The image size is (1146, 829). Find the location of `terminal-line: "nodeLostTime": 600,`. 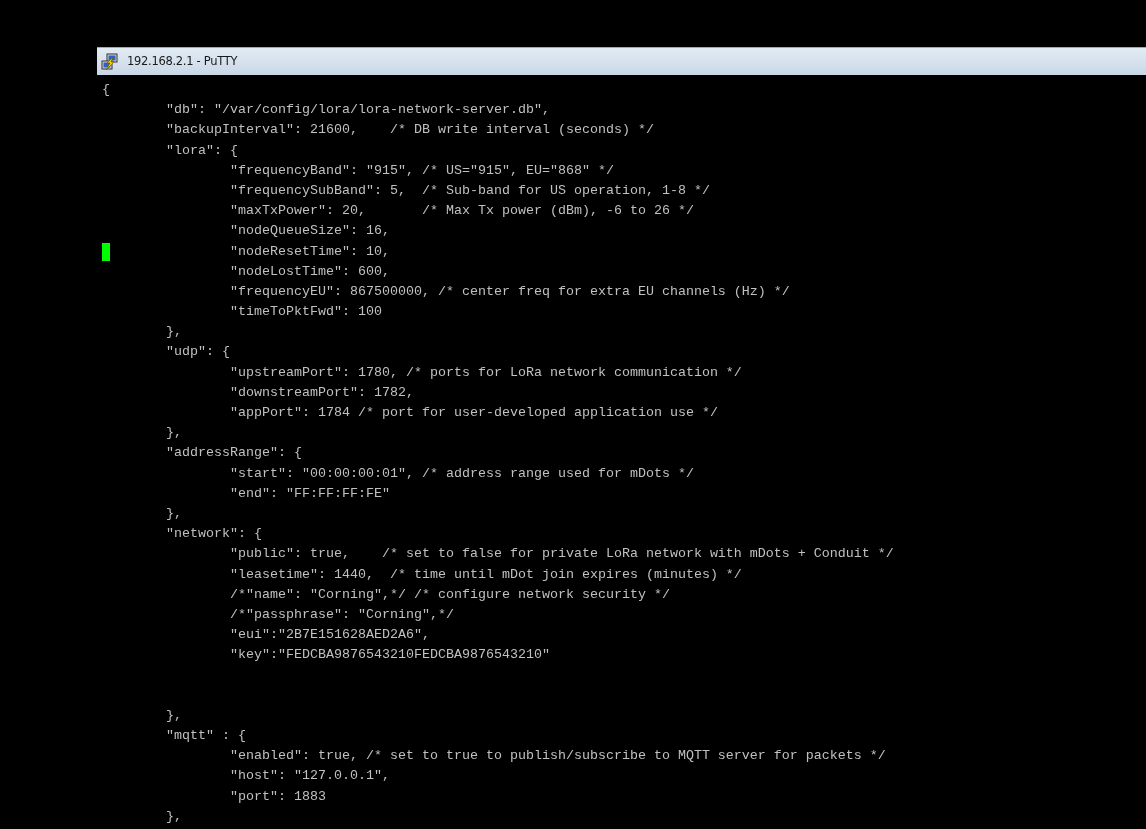

terminal-line: "nodeLostTime": 600, is located at coordinates (309, 271).